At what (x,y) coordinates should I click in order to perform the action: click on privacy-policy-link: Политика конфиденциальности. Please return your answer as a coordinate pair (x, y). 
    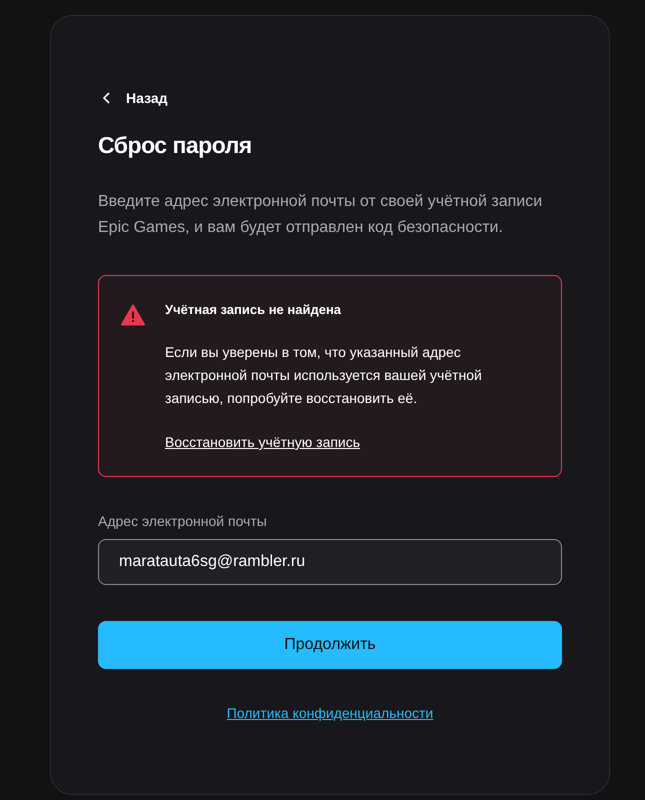
    Looking at the image, I should click on (330, 713).